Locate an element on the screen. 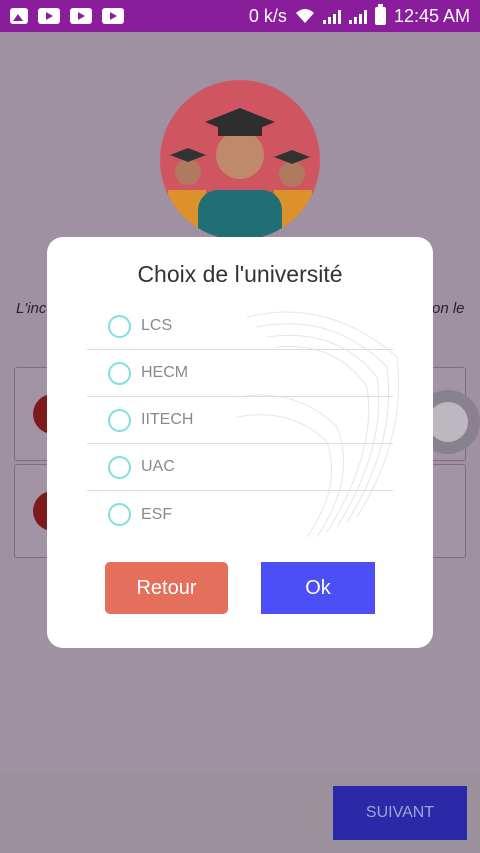  option-lcs: LCS is located at coordinates (240, 326).